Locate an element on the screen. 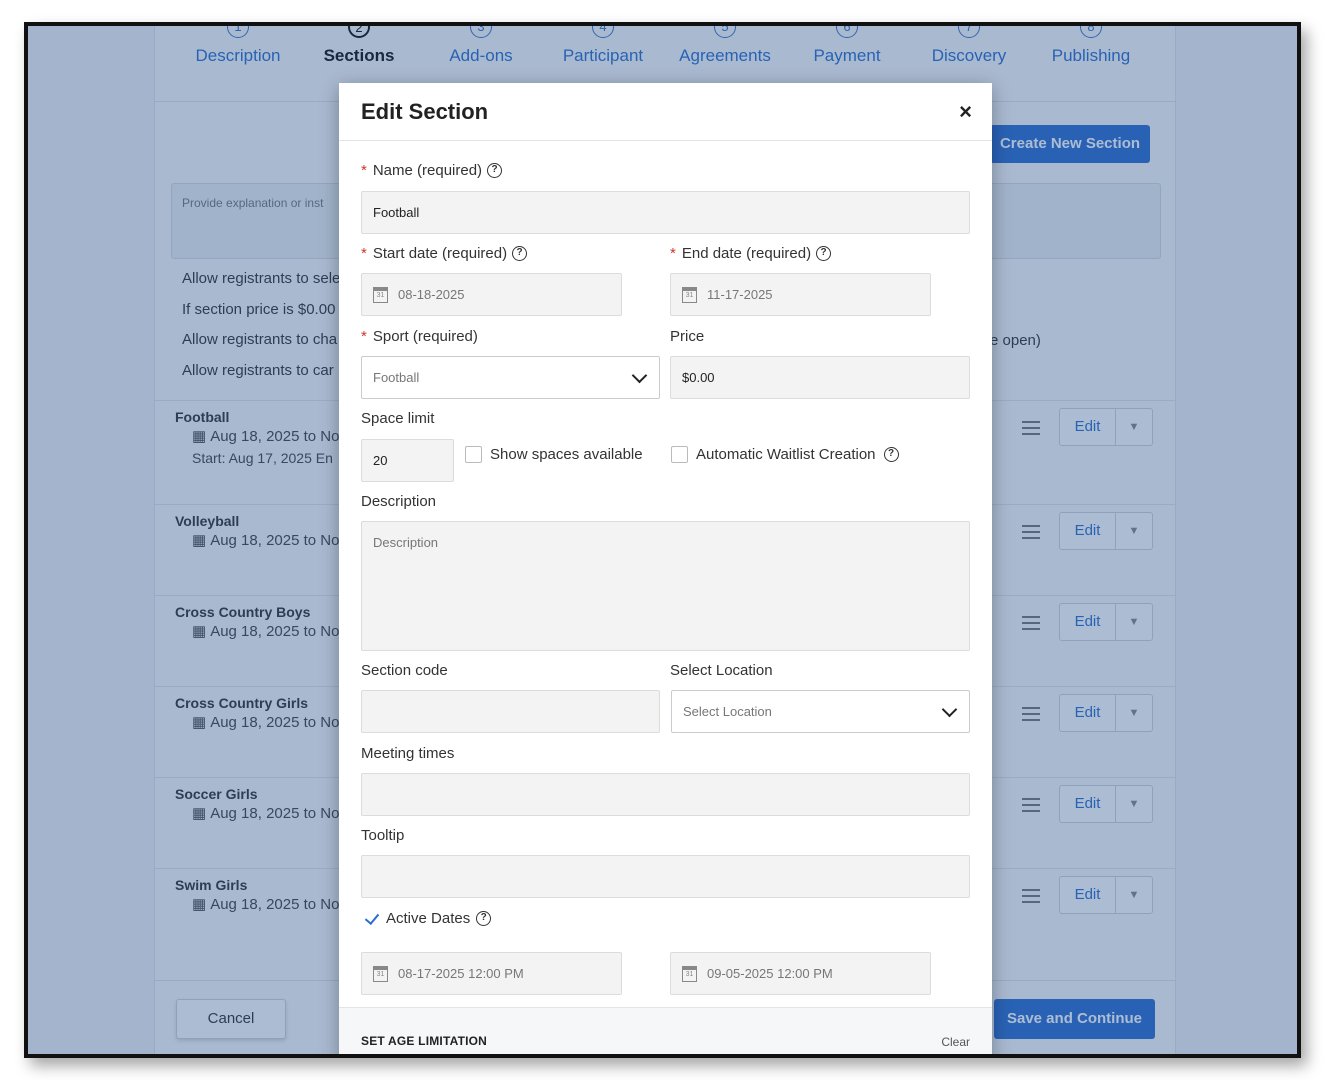 The width and height of the screenshot is (1325, 1080). description-label: Description is located at coordinates (399, 501).